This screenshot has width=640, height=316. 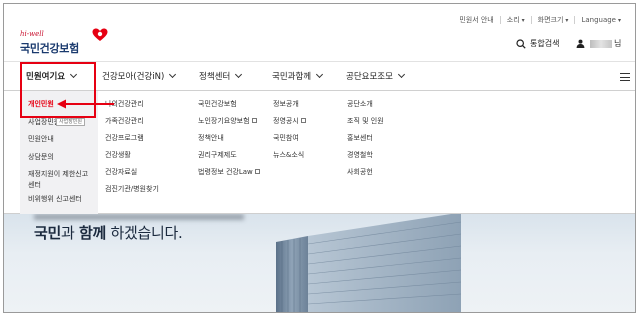 What do you see at coordinates (49, 48) in the screenshot?
I see `logo-name: 국민건강보험` at bounding box center [49, 48].